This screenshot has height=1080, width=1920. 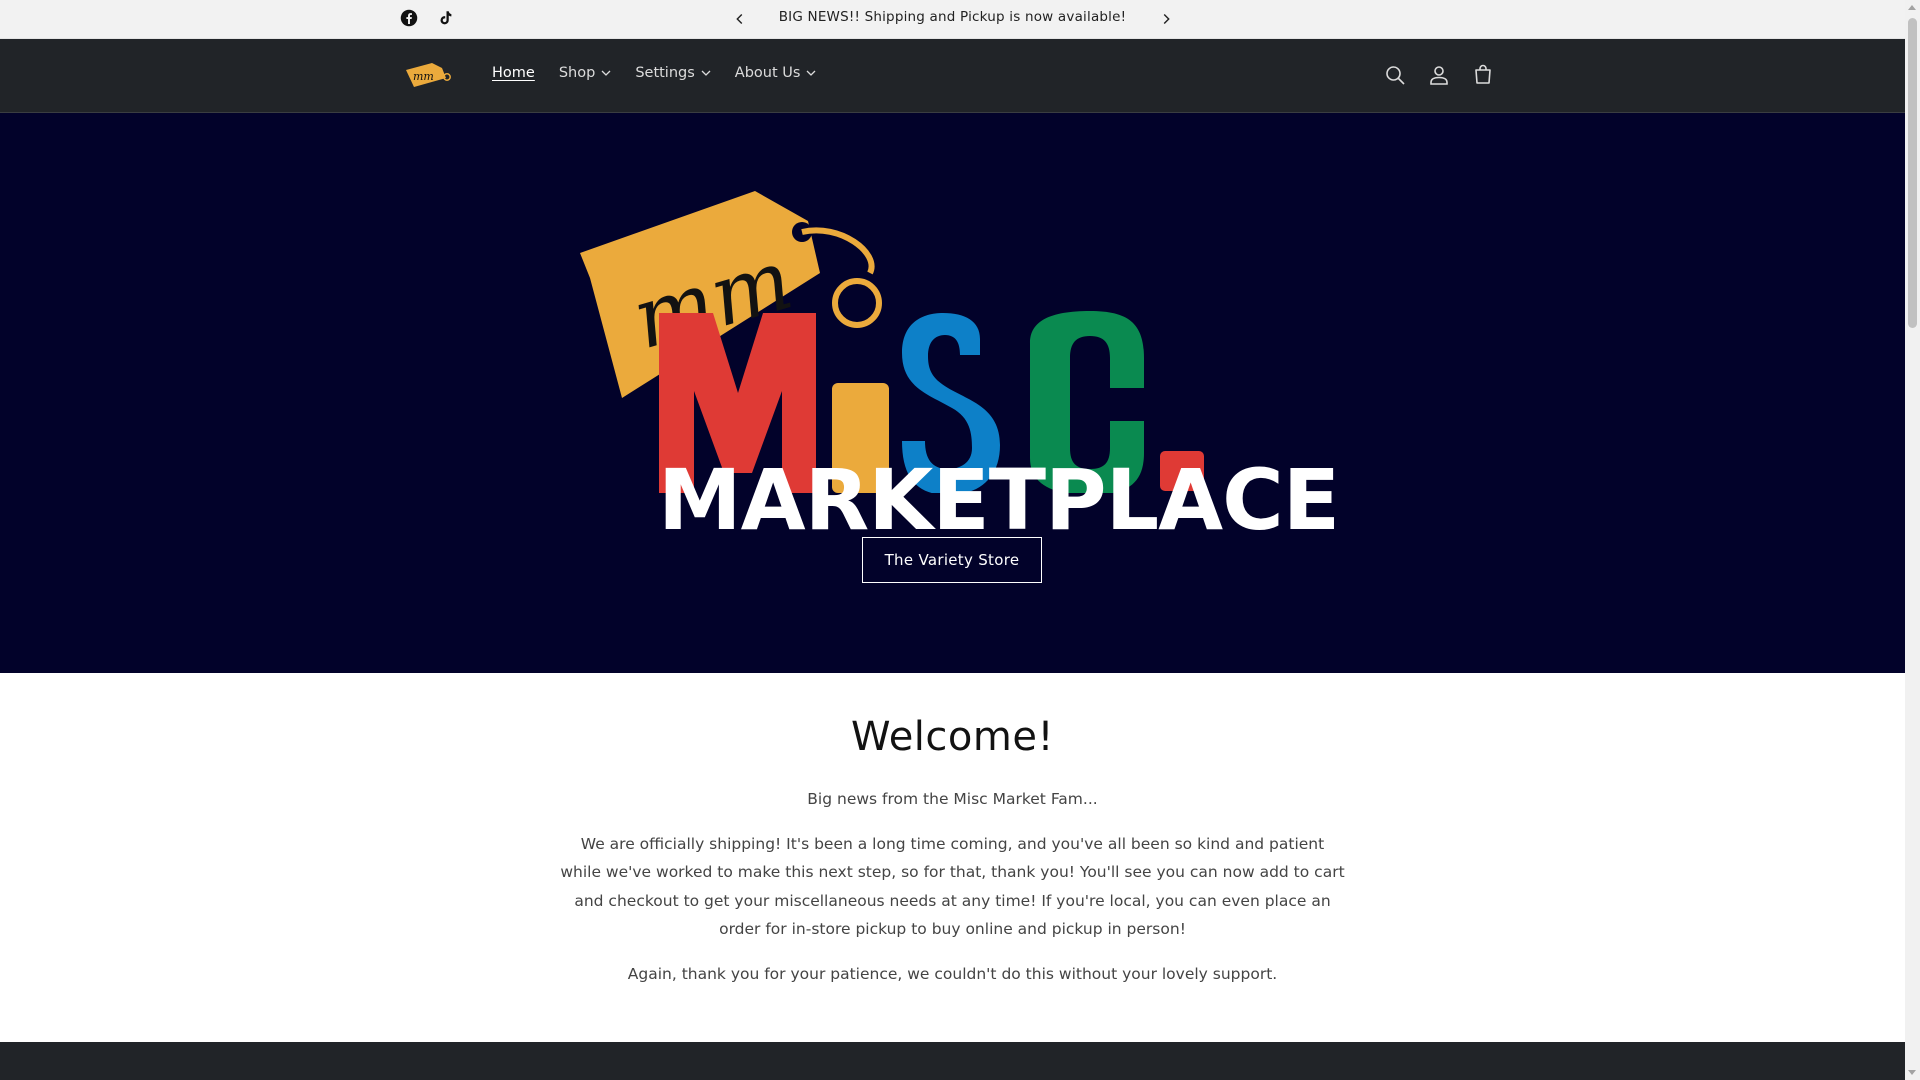 I want to click on chevron-right-icon, so click(x=1166, y=19).